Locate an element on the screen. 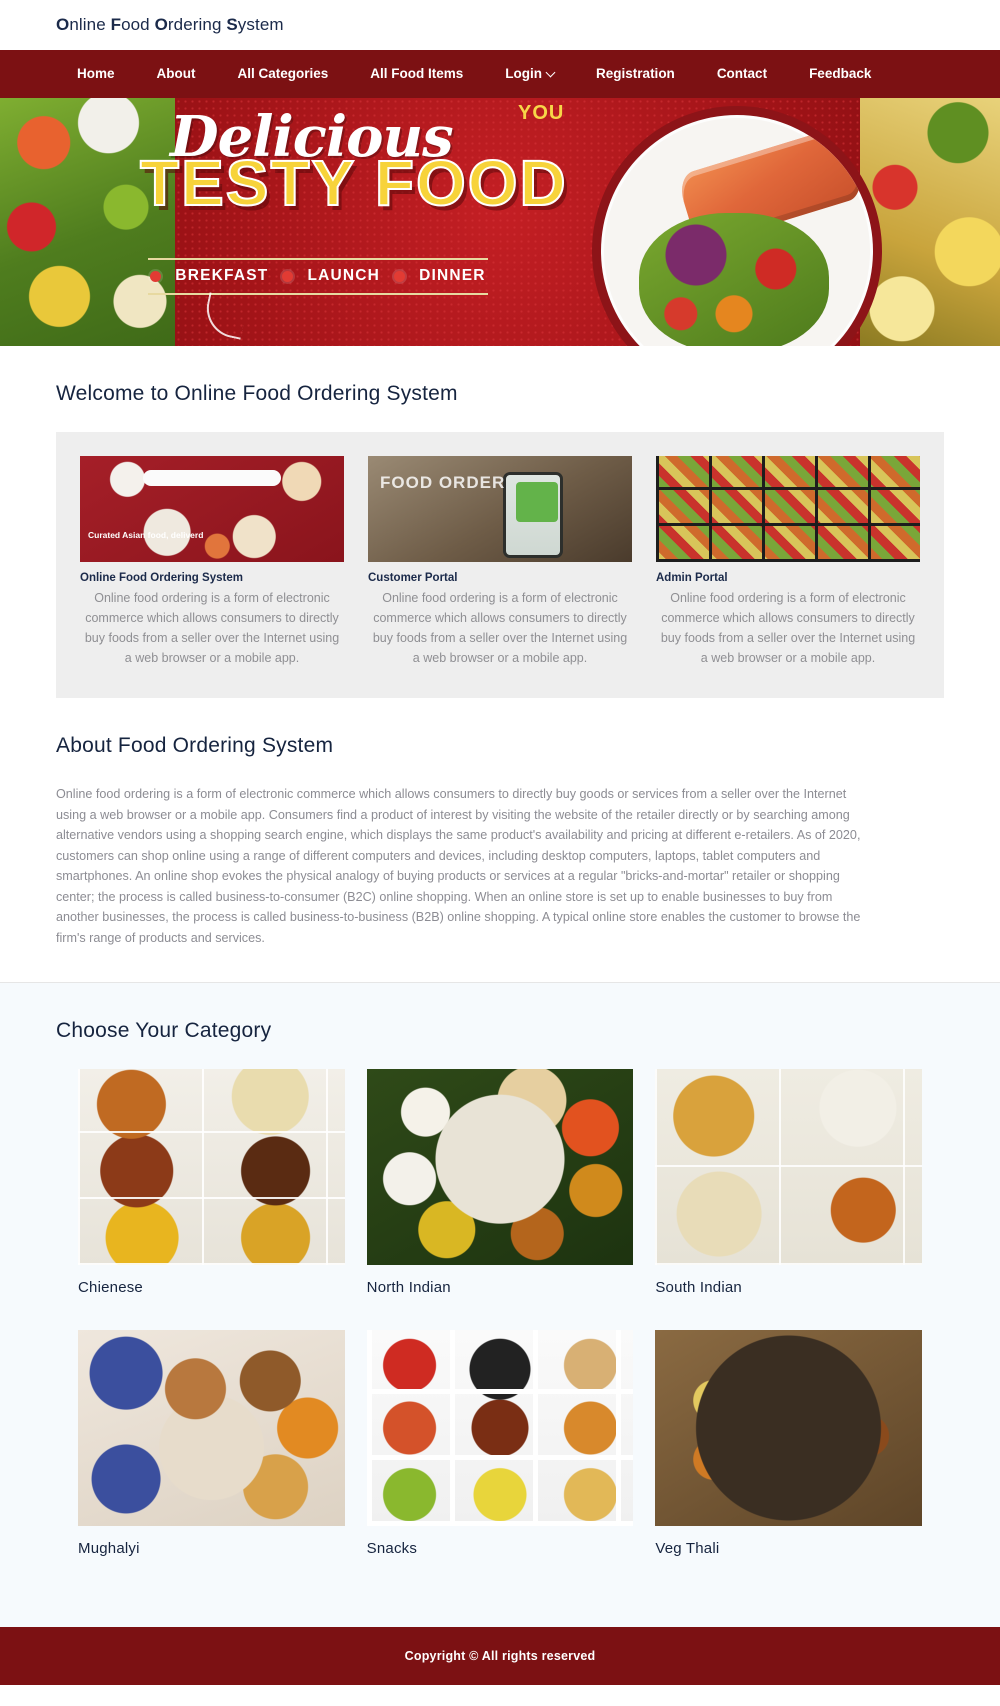 This screenshot has height=1706, width=1000. nav-label: About is located at coordinates (176, 73).